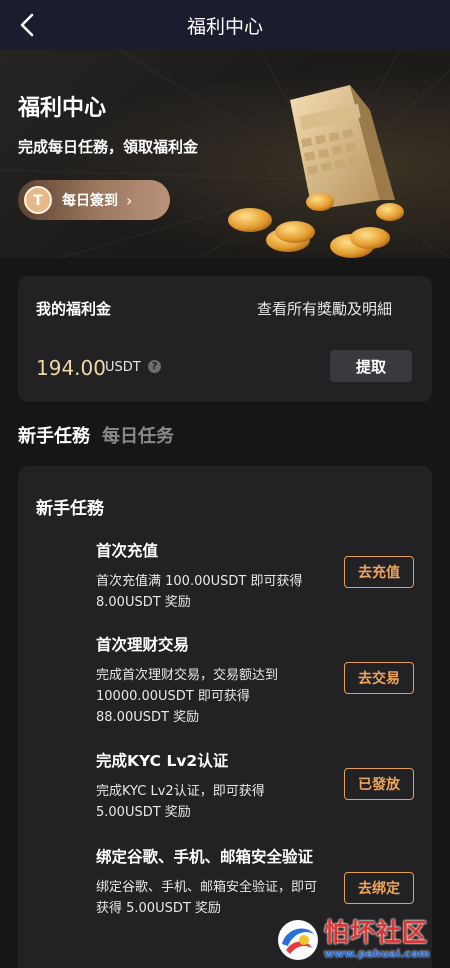 This screenshot has height=968, width=450. What do you see at coordinates (138, 435) in the screenshot?
I see `tab-daily-tasks: 每日任务` at bounding box center [138, 435].